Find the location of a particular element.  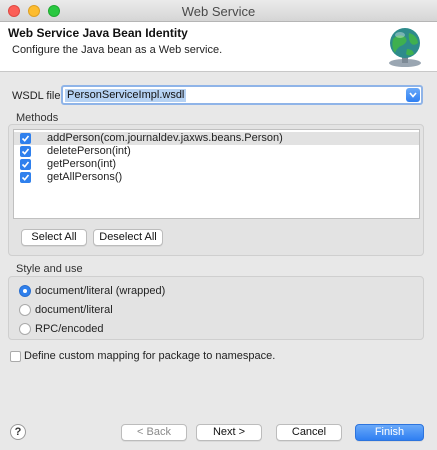

web-service-globe-icon is located at coordinates (405, 47).